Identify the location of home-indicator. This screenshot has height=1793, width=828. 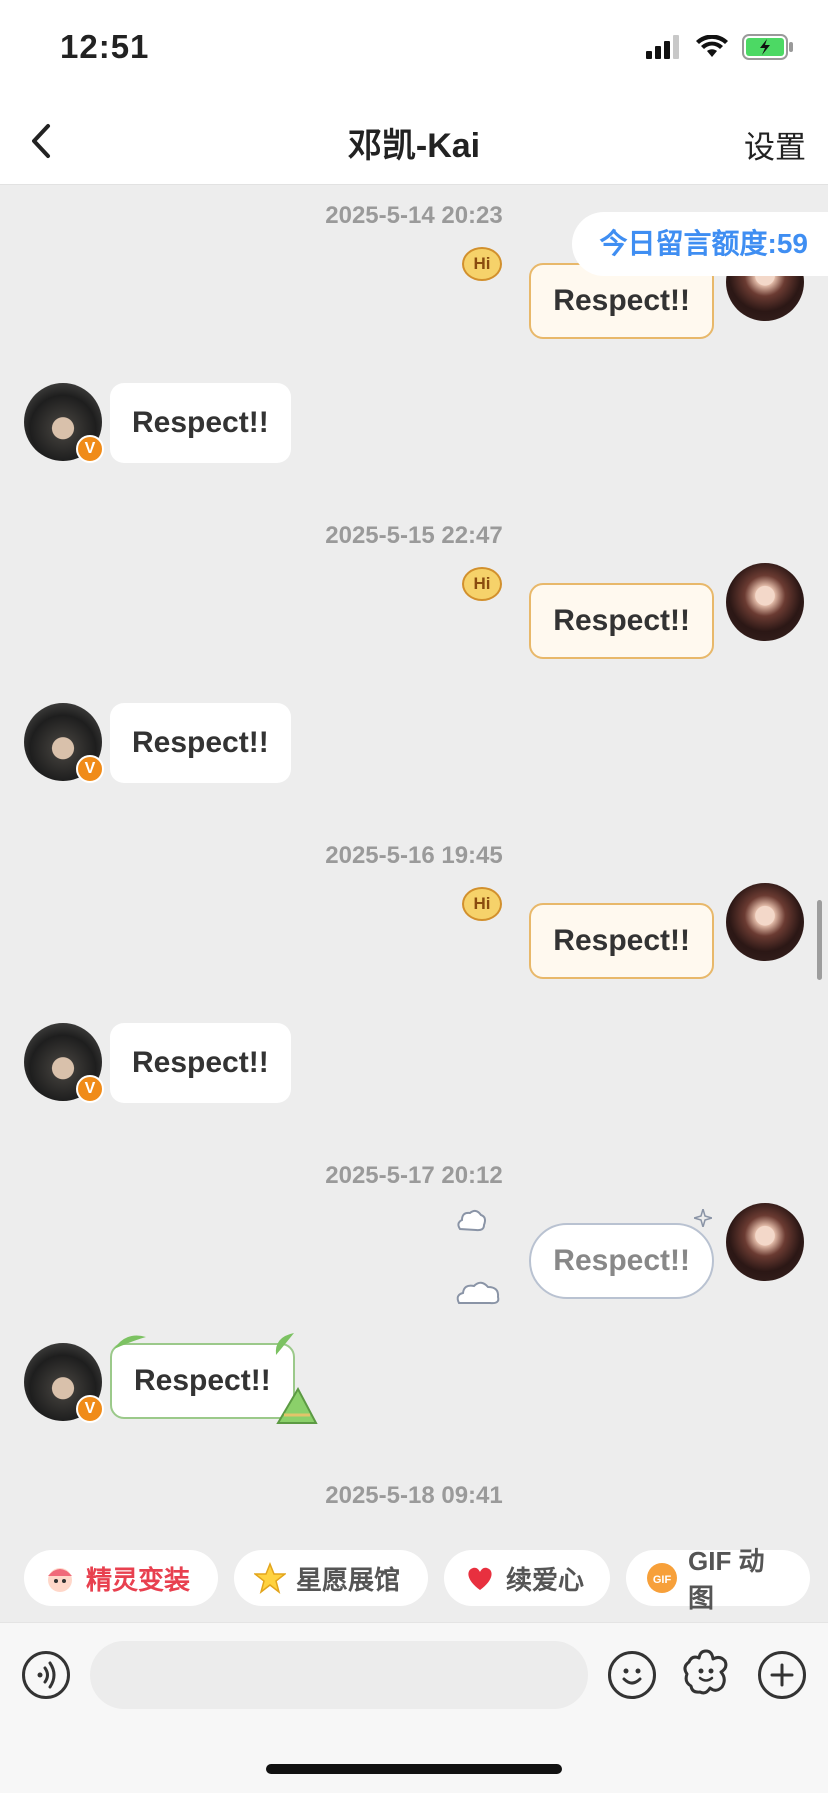
(414, 1769).